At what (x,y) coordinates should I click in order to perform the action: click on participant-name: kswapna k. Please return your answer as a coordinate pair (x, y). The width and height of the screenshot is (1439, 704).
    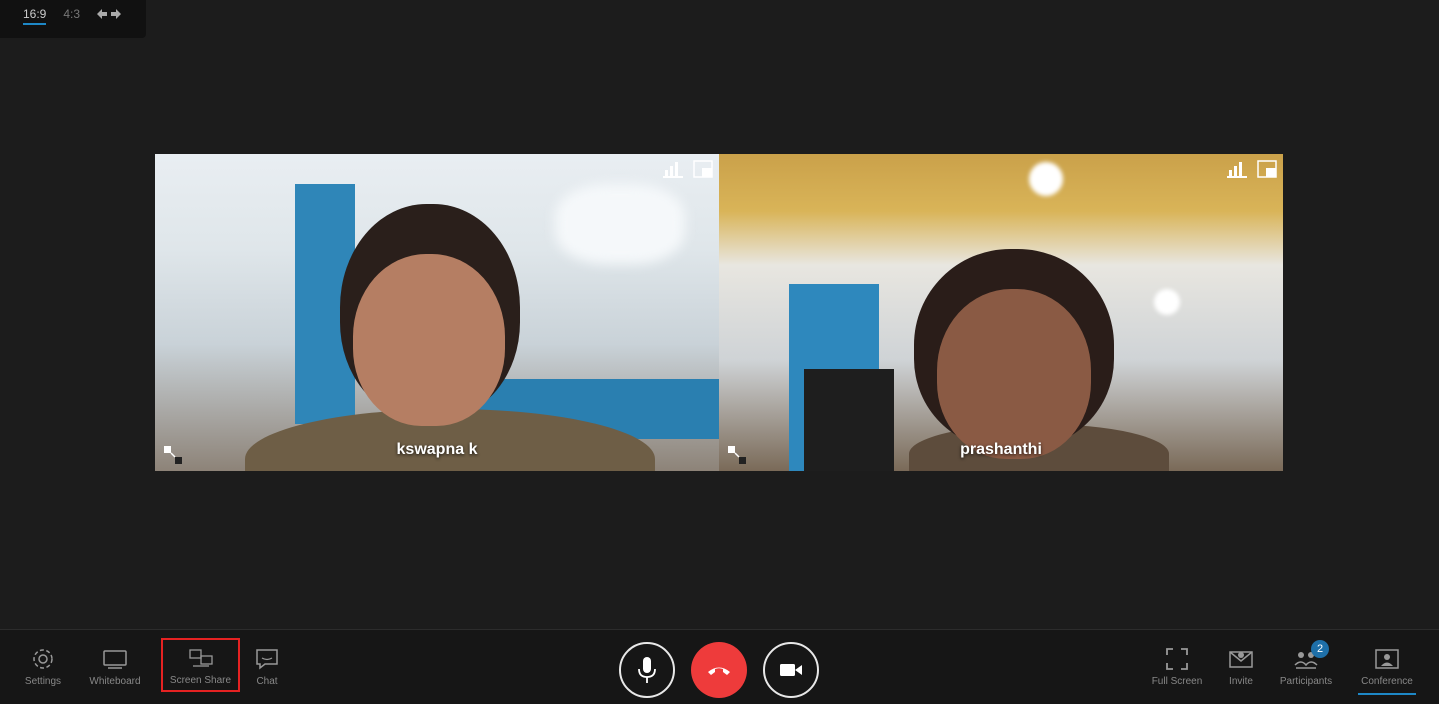
    Looking at the image, I should click on (437, 449).